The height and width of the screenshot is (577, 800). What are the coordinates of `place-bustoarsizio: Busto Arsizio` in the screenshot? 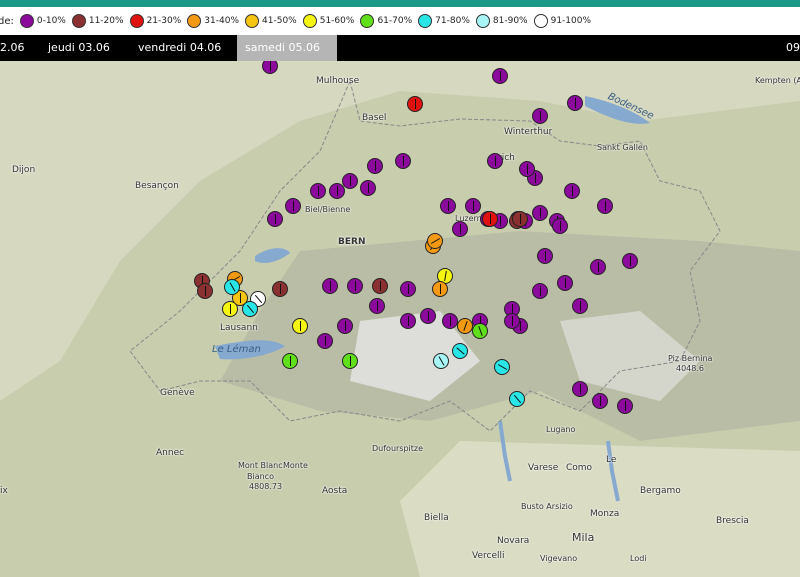 It's located at (547, 506).